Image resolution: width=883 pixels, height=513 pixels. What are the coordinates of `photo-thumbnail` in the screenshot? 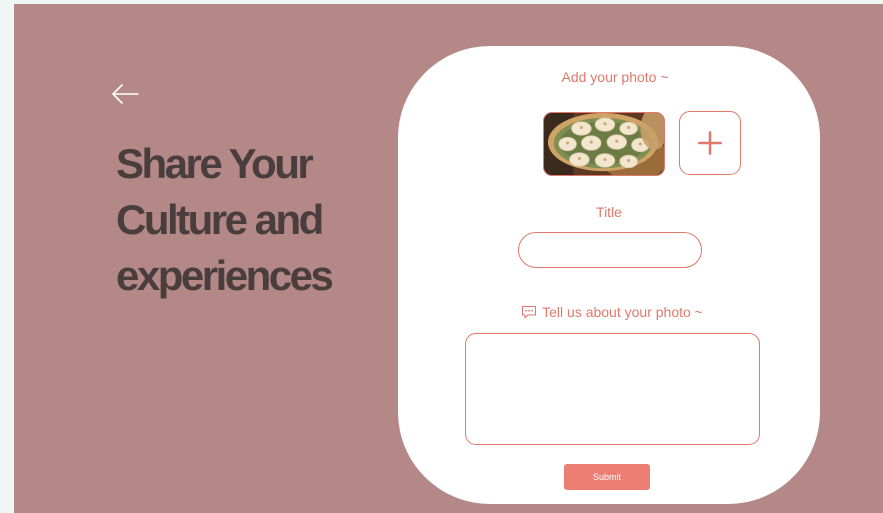 It's located at (604, 144).